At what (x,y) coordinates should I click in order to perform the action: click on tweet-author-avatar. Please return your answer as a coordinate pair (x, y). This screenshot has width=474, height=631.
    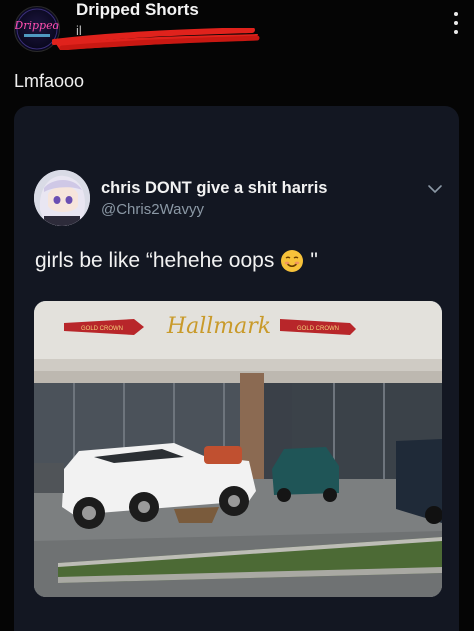
    Looking at the image, I should click on (62, 198).